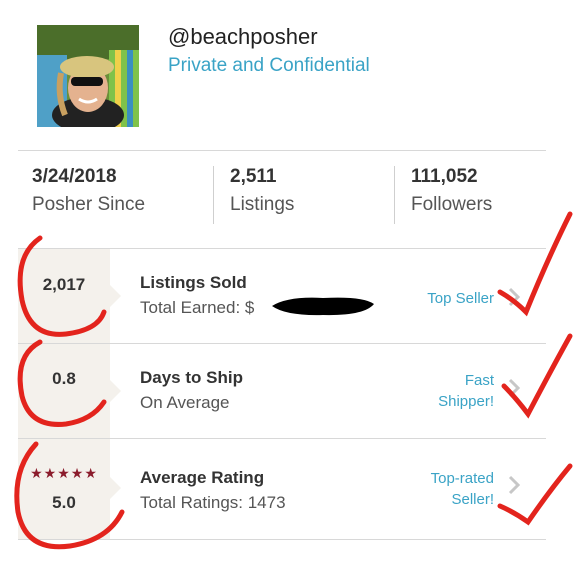  What do you see at coordinates (64, 378) in the screenshot?
I see `days-to-ship-value: 0.8` at bounding box center [64, 378].